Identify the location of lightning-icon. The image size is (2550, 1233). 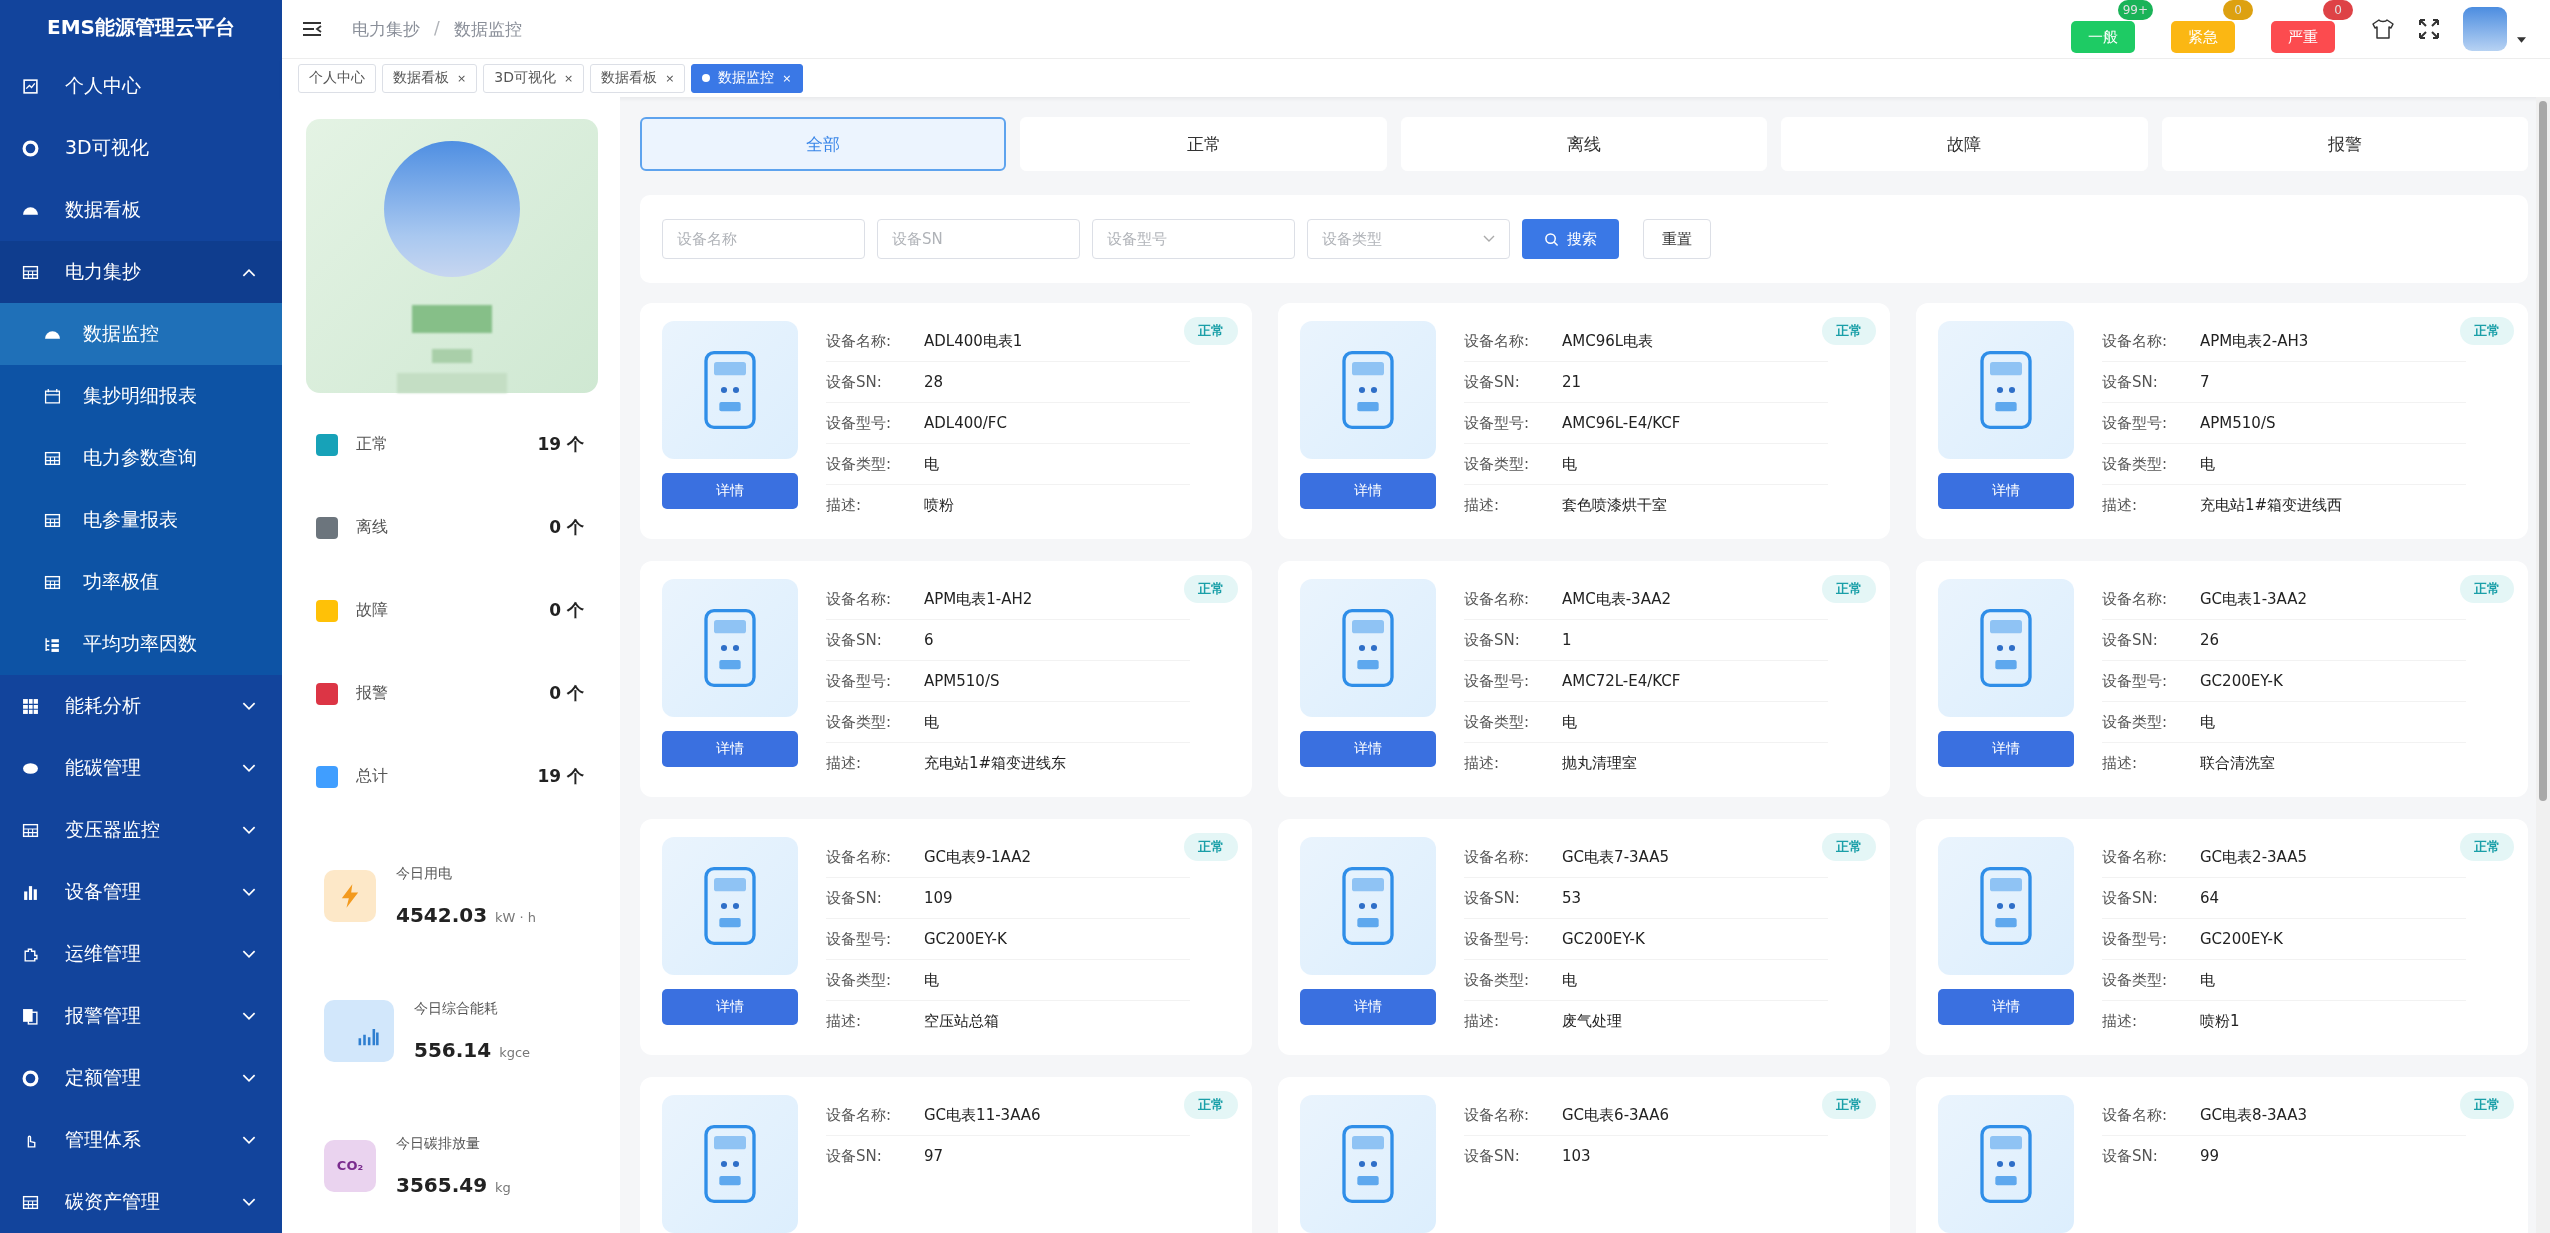
(350, 895).